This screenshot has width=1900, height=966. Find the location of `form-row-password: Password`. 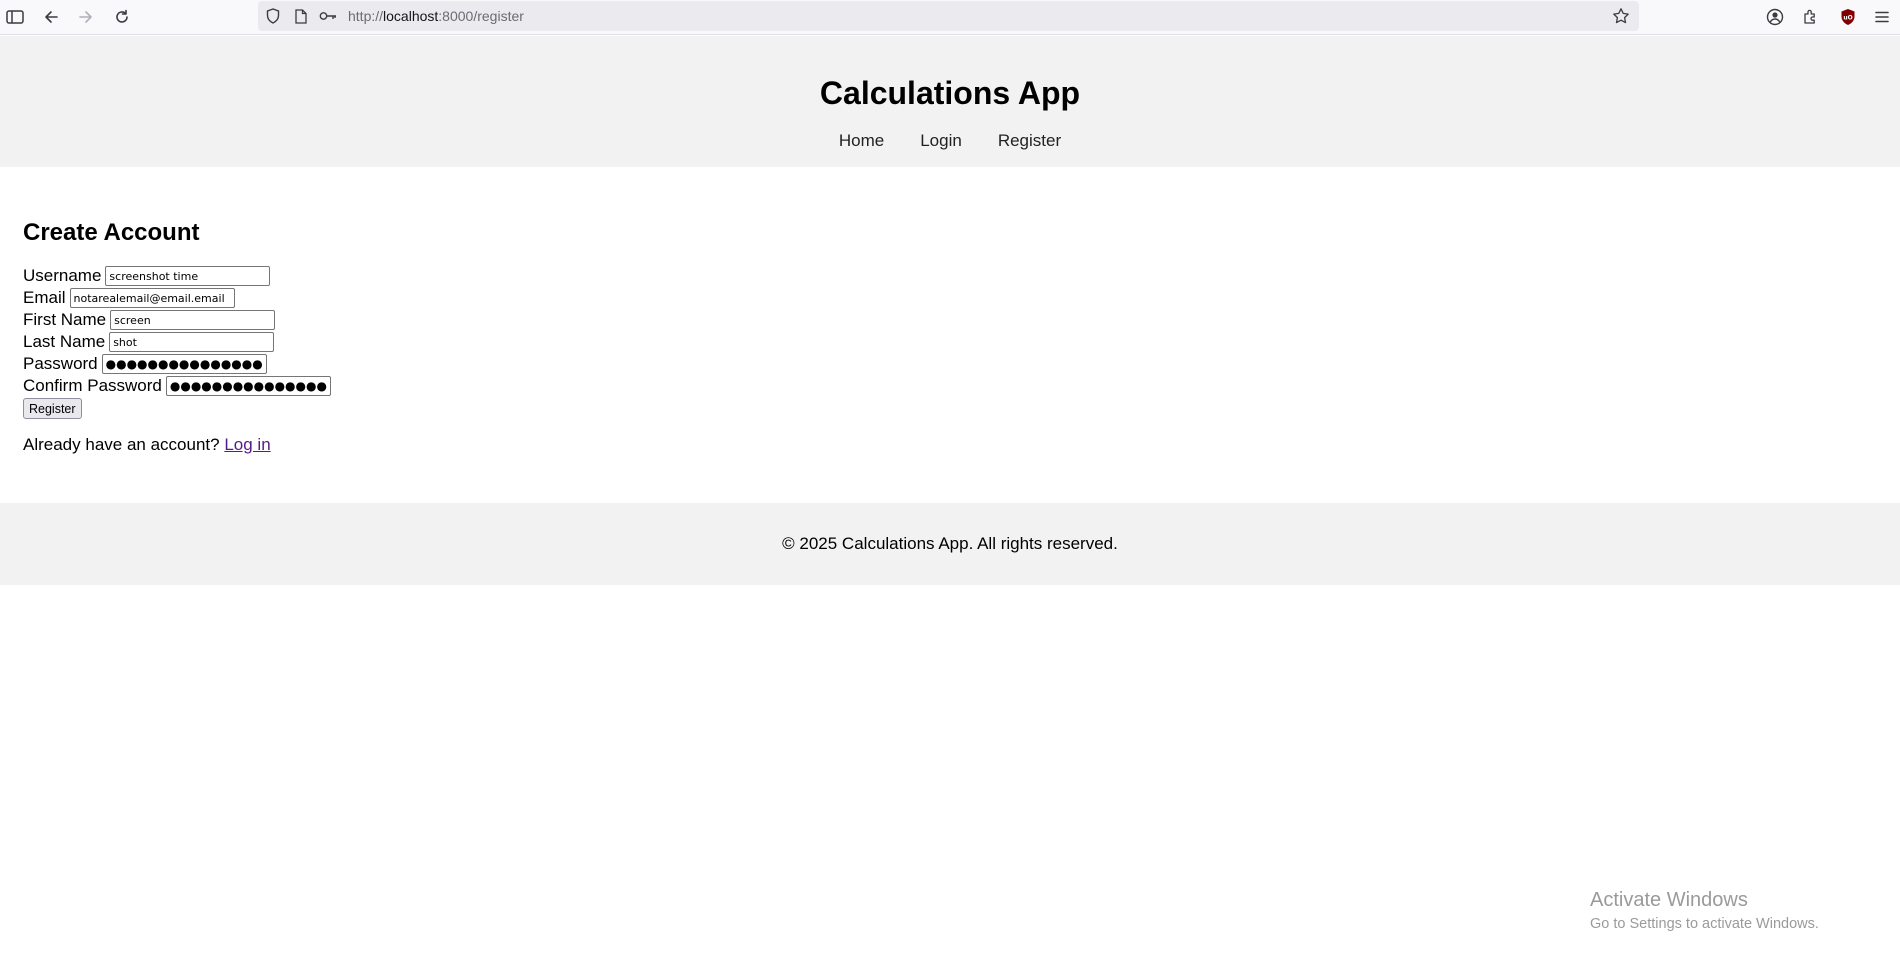

form-row-password: Password is located at coordinates (223, 364).